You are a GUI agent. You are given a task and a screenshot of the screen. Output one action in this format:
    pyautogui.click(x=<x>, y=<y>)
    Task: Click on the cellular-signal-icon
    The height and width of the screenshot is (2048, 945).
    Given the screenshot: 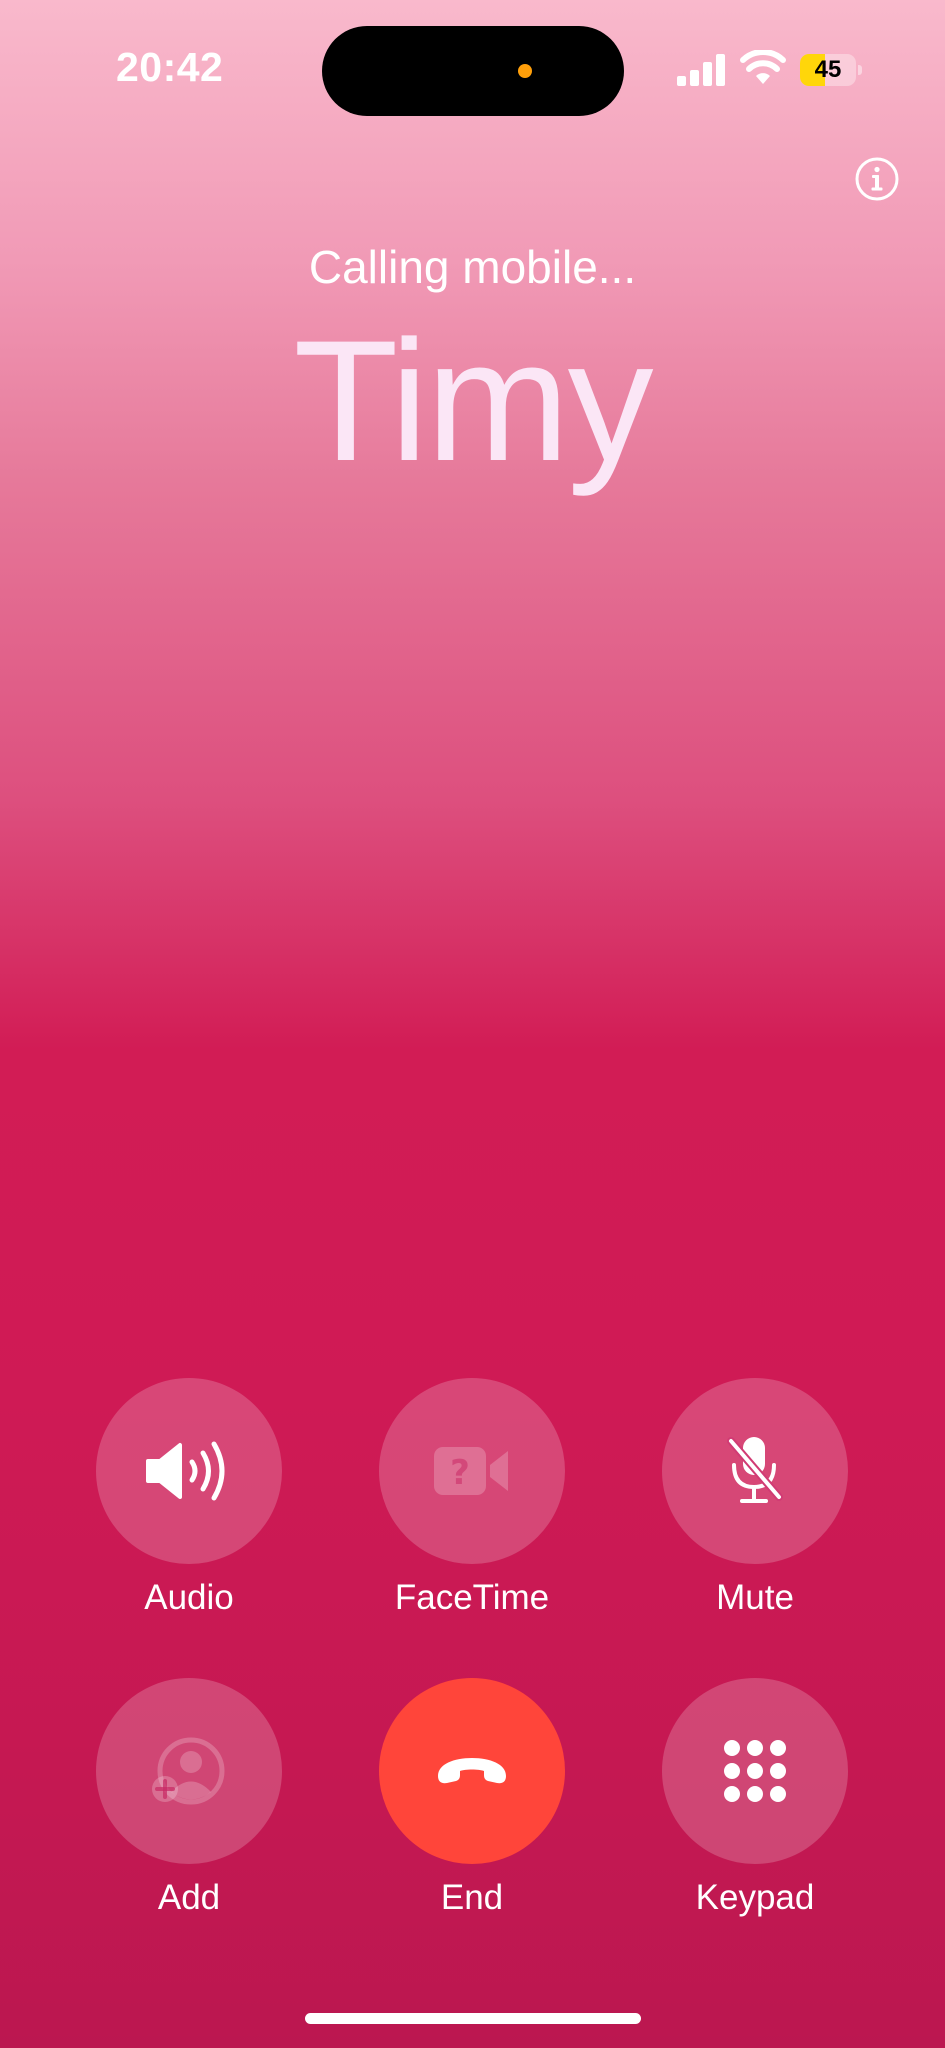 What is the action you would take?
    pyautogui.click(x=701, y=70)
    